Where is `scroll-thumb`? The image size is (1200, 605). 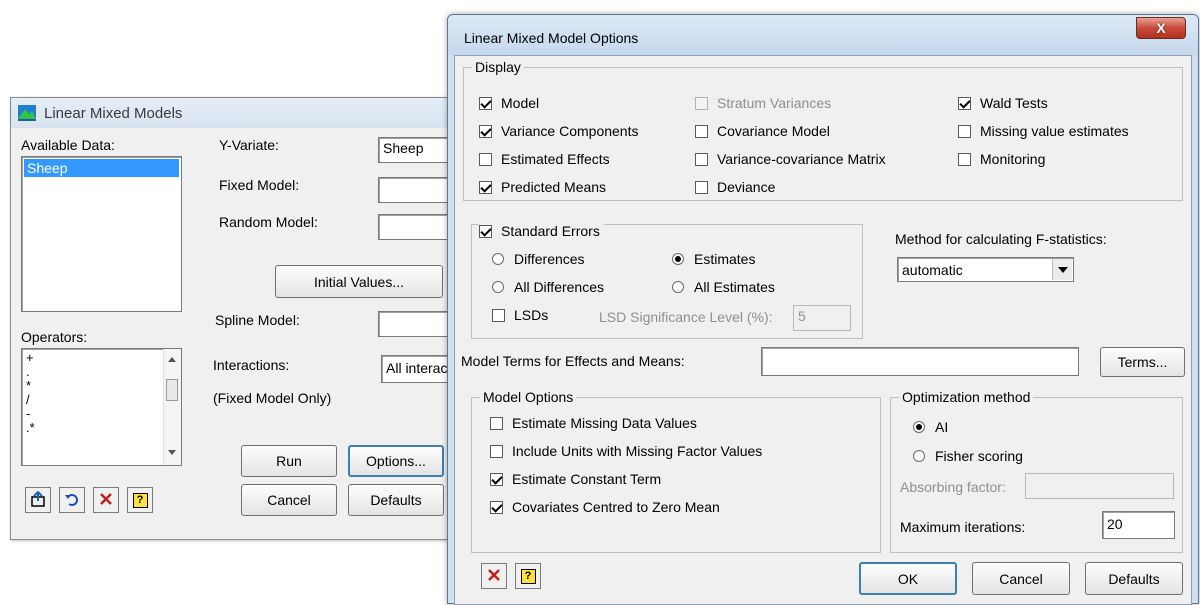 scroll-thumb is located at coordinates (172, 390).